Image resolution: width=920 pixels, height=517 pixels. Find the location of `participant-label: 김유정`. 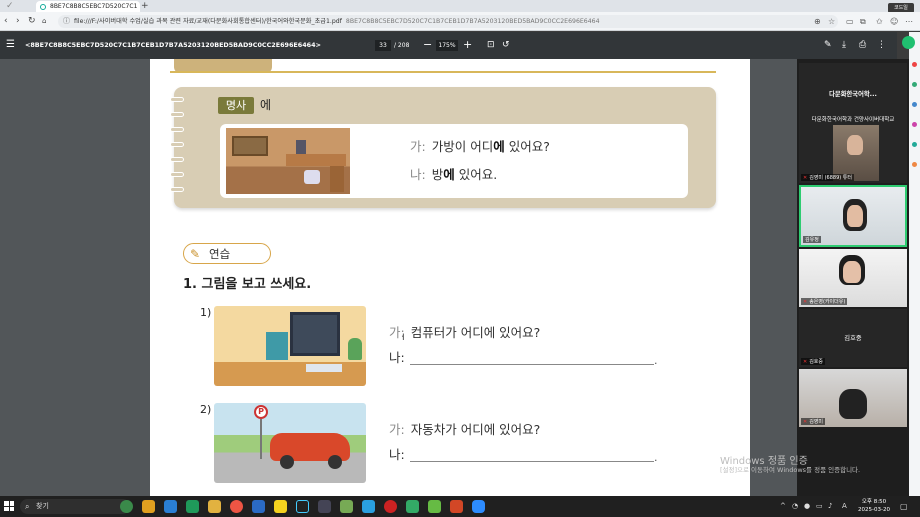

participant-label: 김유정 is located at coordinates (812, 239).